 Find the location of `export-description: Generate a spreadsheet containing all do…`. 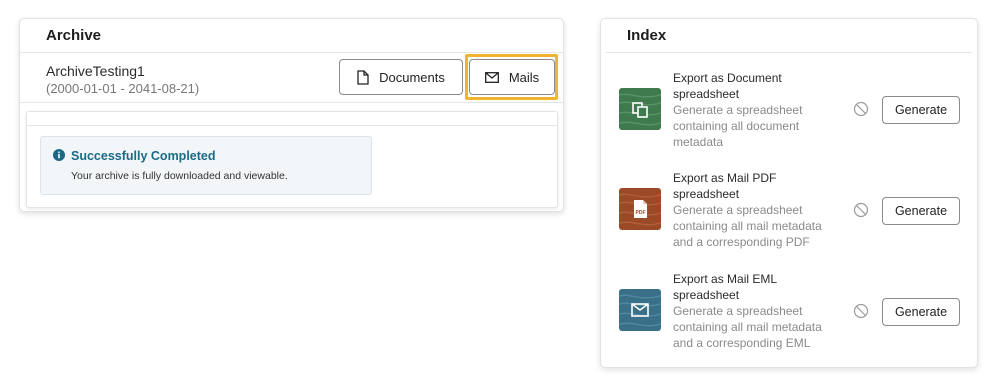

export-description: Generate a spreadsheet containing all do… is located at coordinates (738, 126).